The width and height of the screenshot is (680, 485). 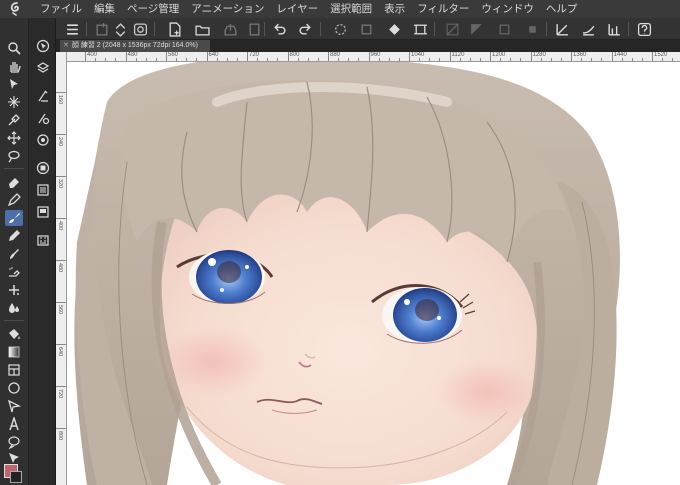 I want to click on airbrush-icon, so click(x=14, y=272).